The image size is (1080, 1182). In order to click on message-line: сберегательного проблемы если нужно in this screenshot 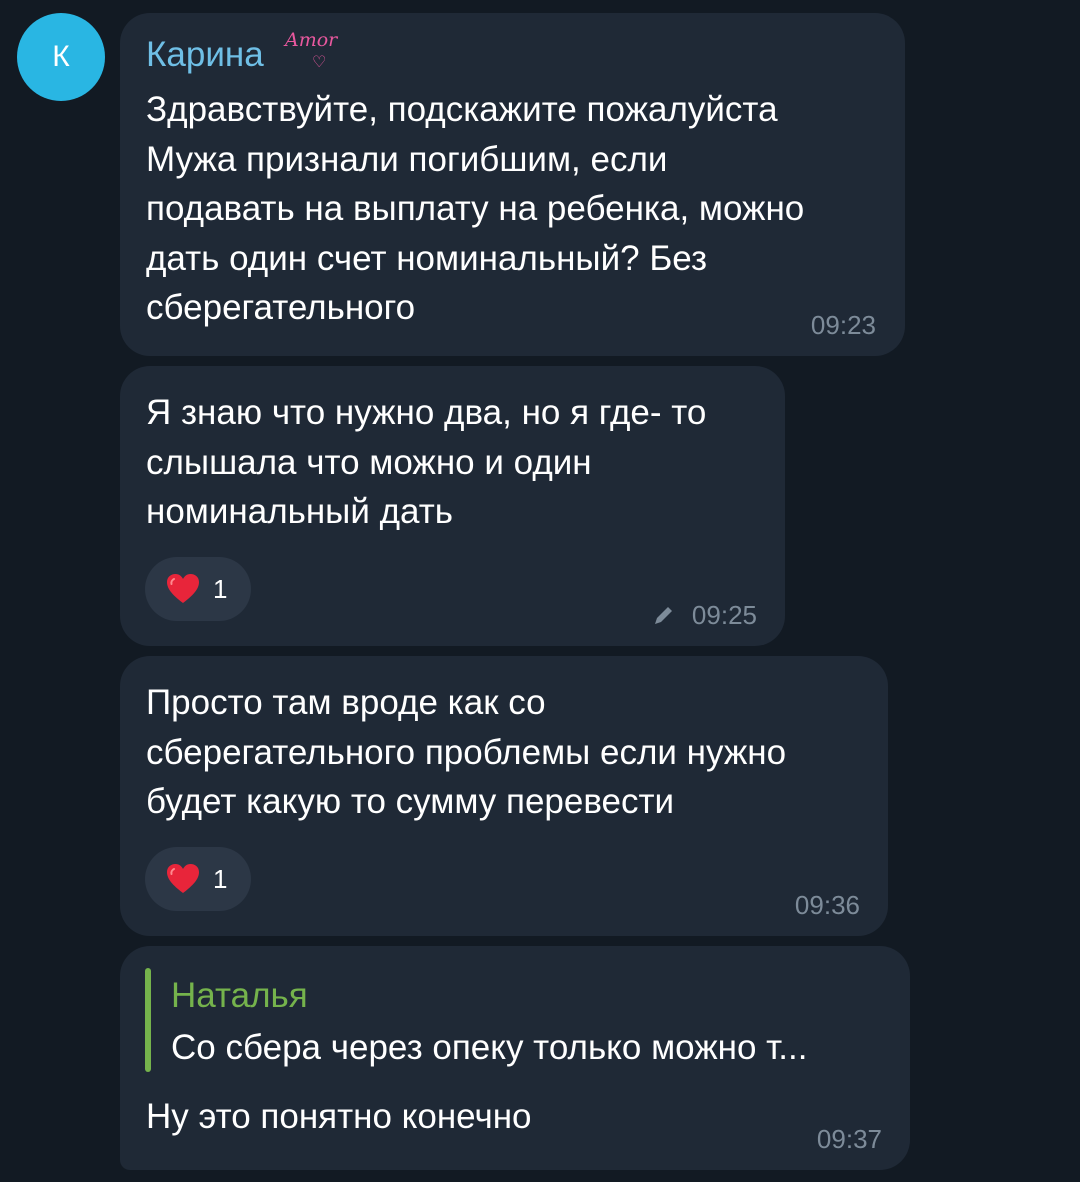, I will do `click(466, 752)`.